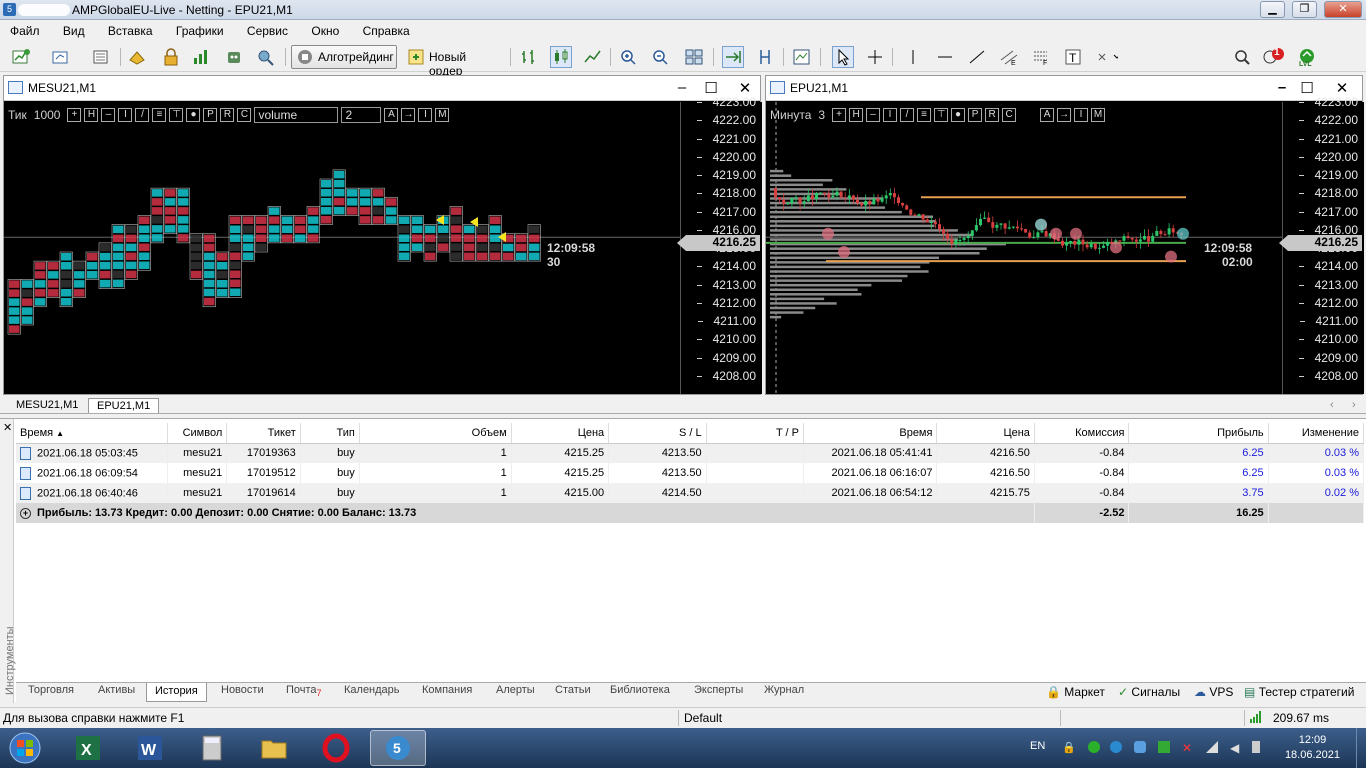 This screenshot has width=1366, height=768. What do you see at coordinates (1243, 57) in the screenshot?
I see `search-icon` at bounding box center [1243, 57].